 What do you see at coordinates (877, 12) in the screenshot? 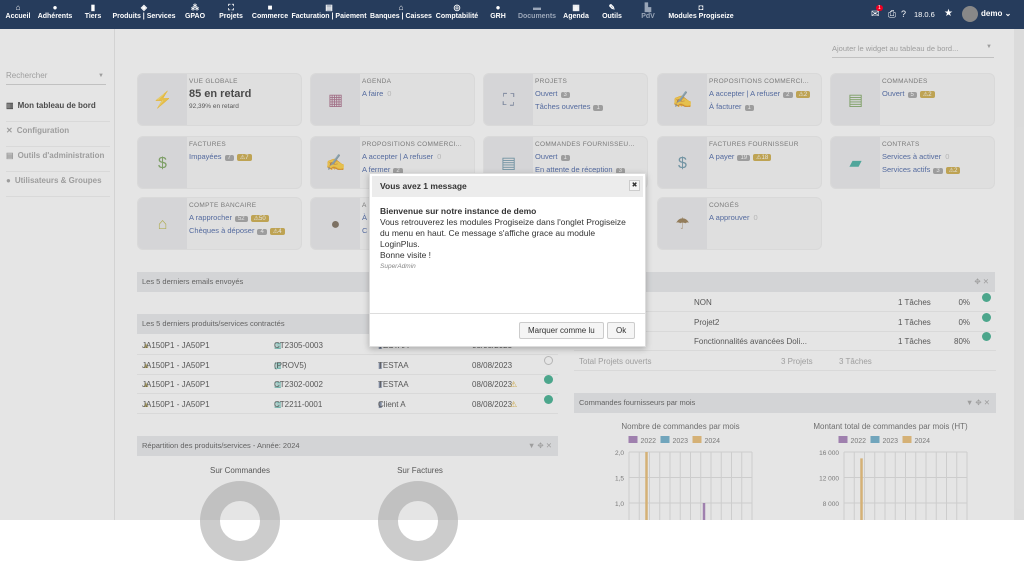
I see `mail-icon: ✉ 1` at bounding box center [877, 12].